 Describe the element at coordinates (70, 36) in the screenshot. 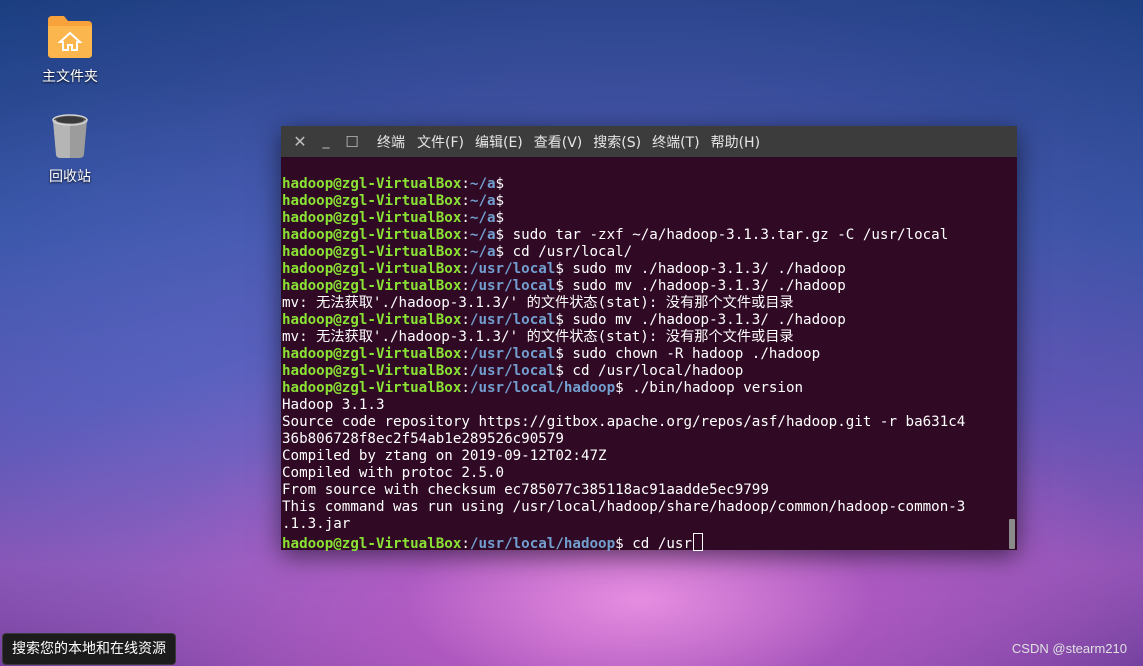

I see `home-folder-icon` at that location.